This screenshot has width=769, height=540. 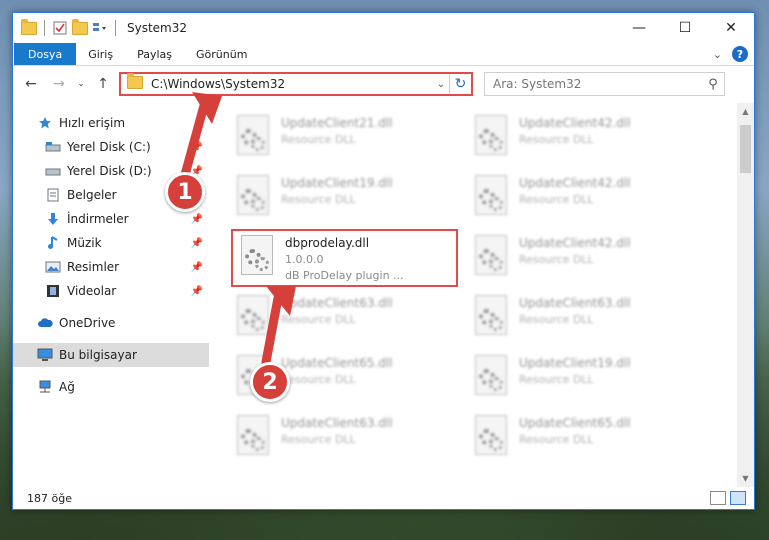 I want to click on arrow-to-address-bar, so click(x=194, y=142).